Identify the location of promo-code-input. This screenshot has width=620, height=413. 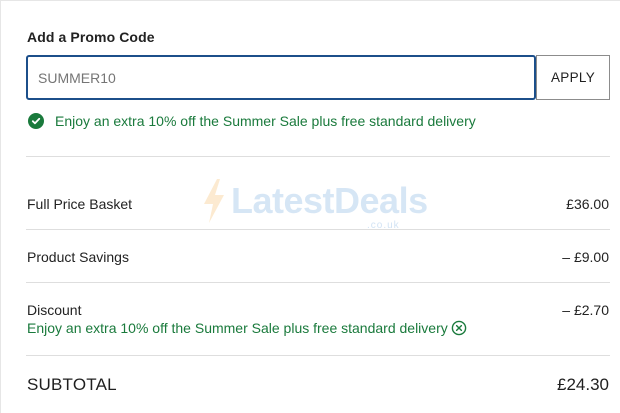
(281, 77).